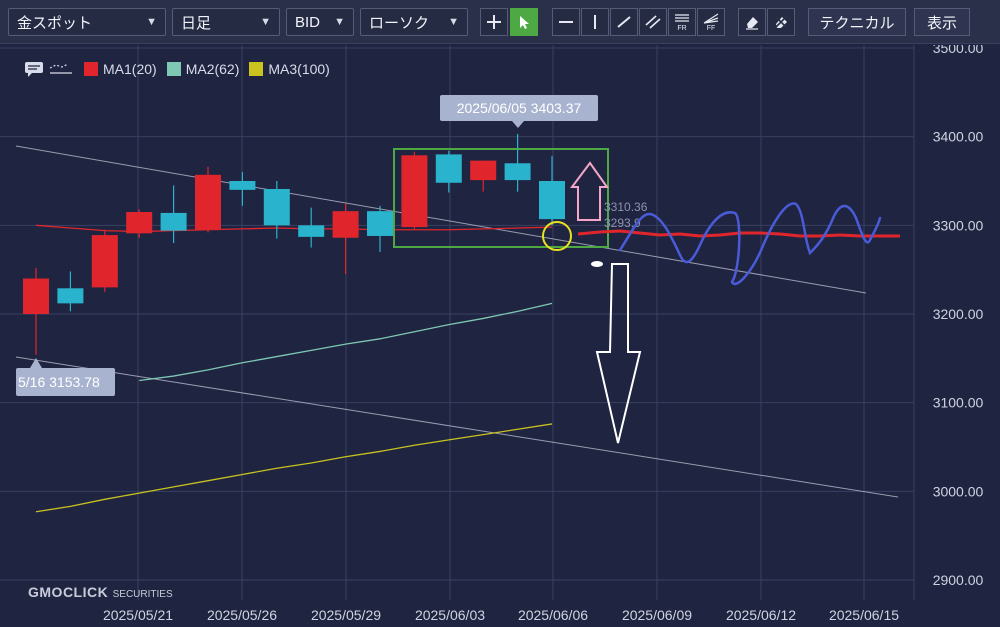 The width and height of the screenshot is (1000, 627). I want to click on chart-style-label: ローソク, so click(399, 23).